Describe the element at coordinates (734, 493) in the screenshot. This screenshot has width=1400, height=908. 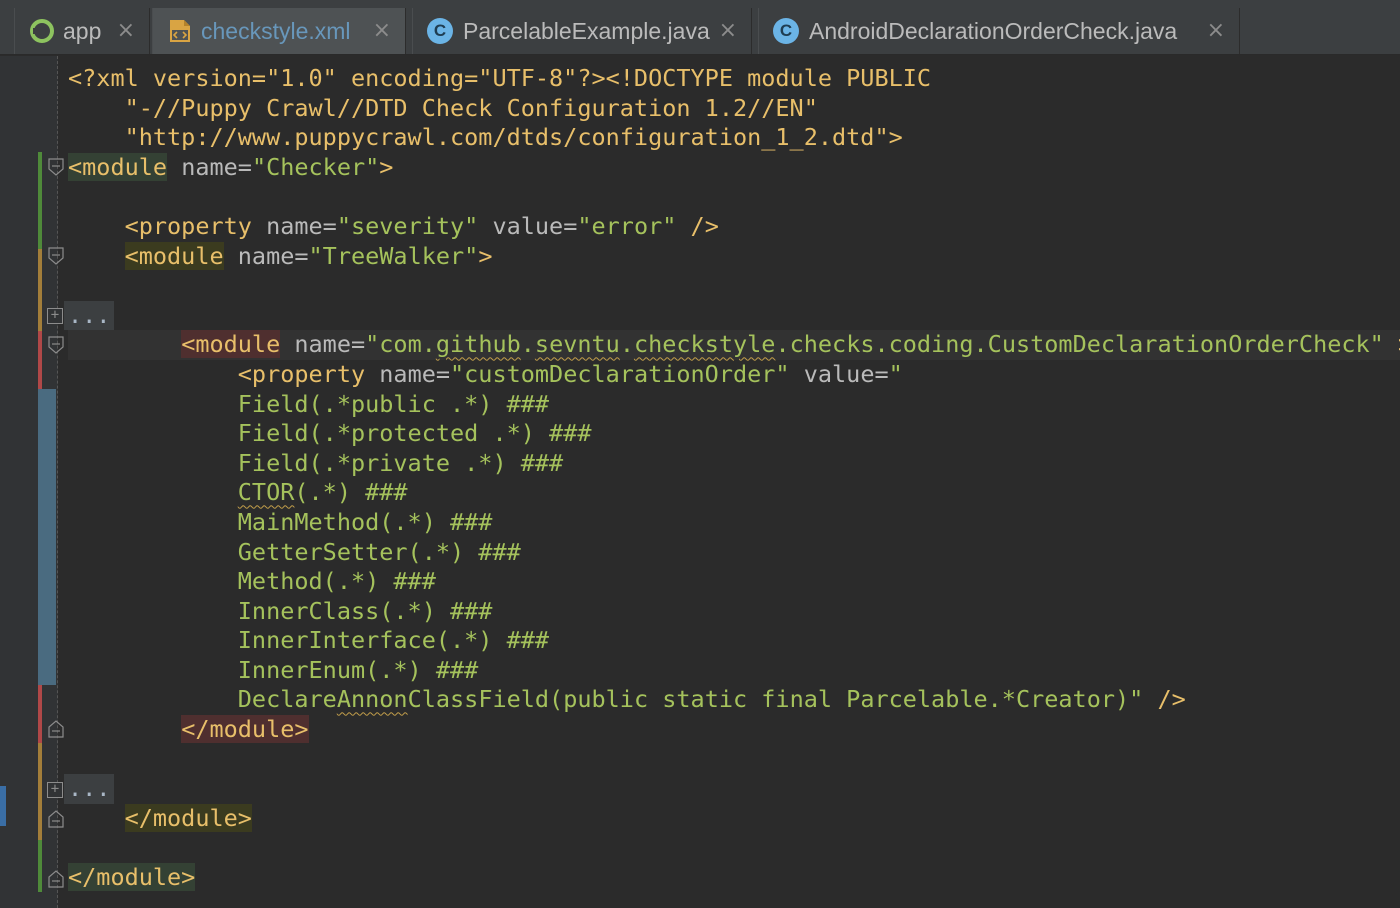
I see `code-line: CTOR(.*) ###` at that location.